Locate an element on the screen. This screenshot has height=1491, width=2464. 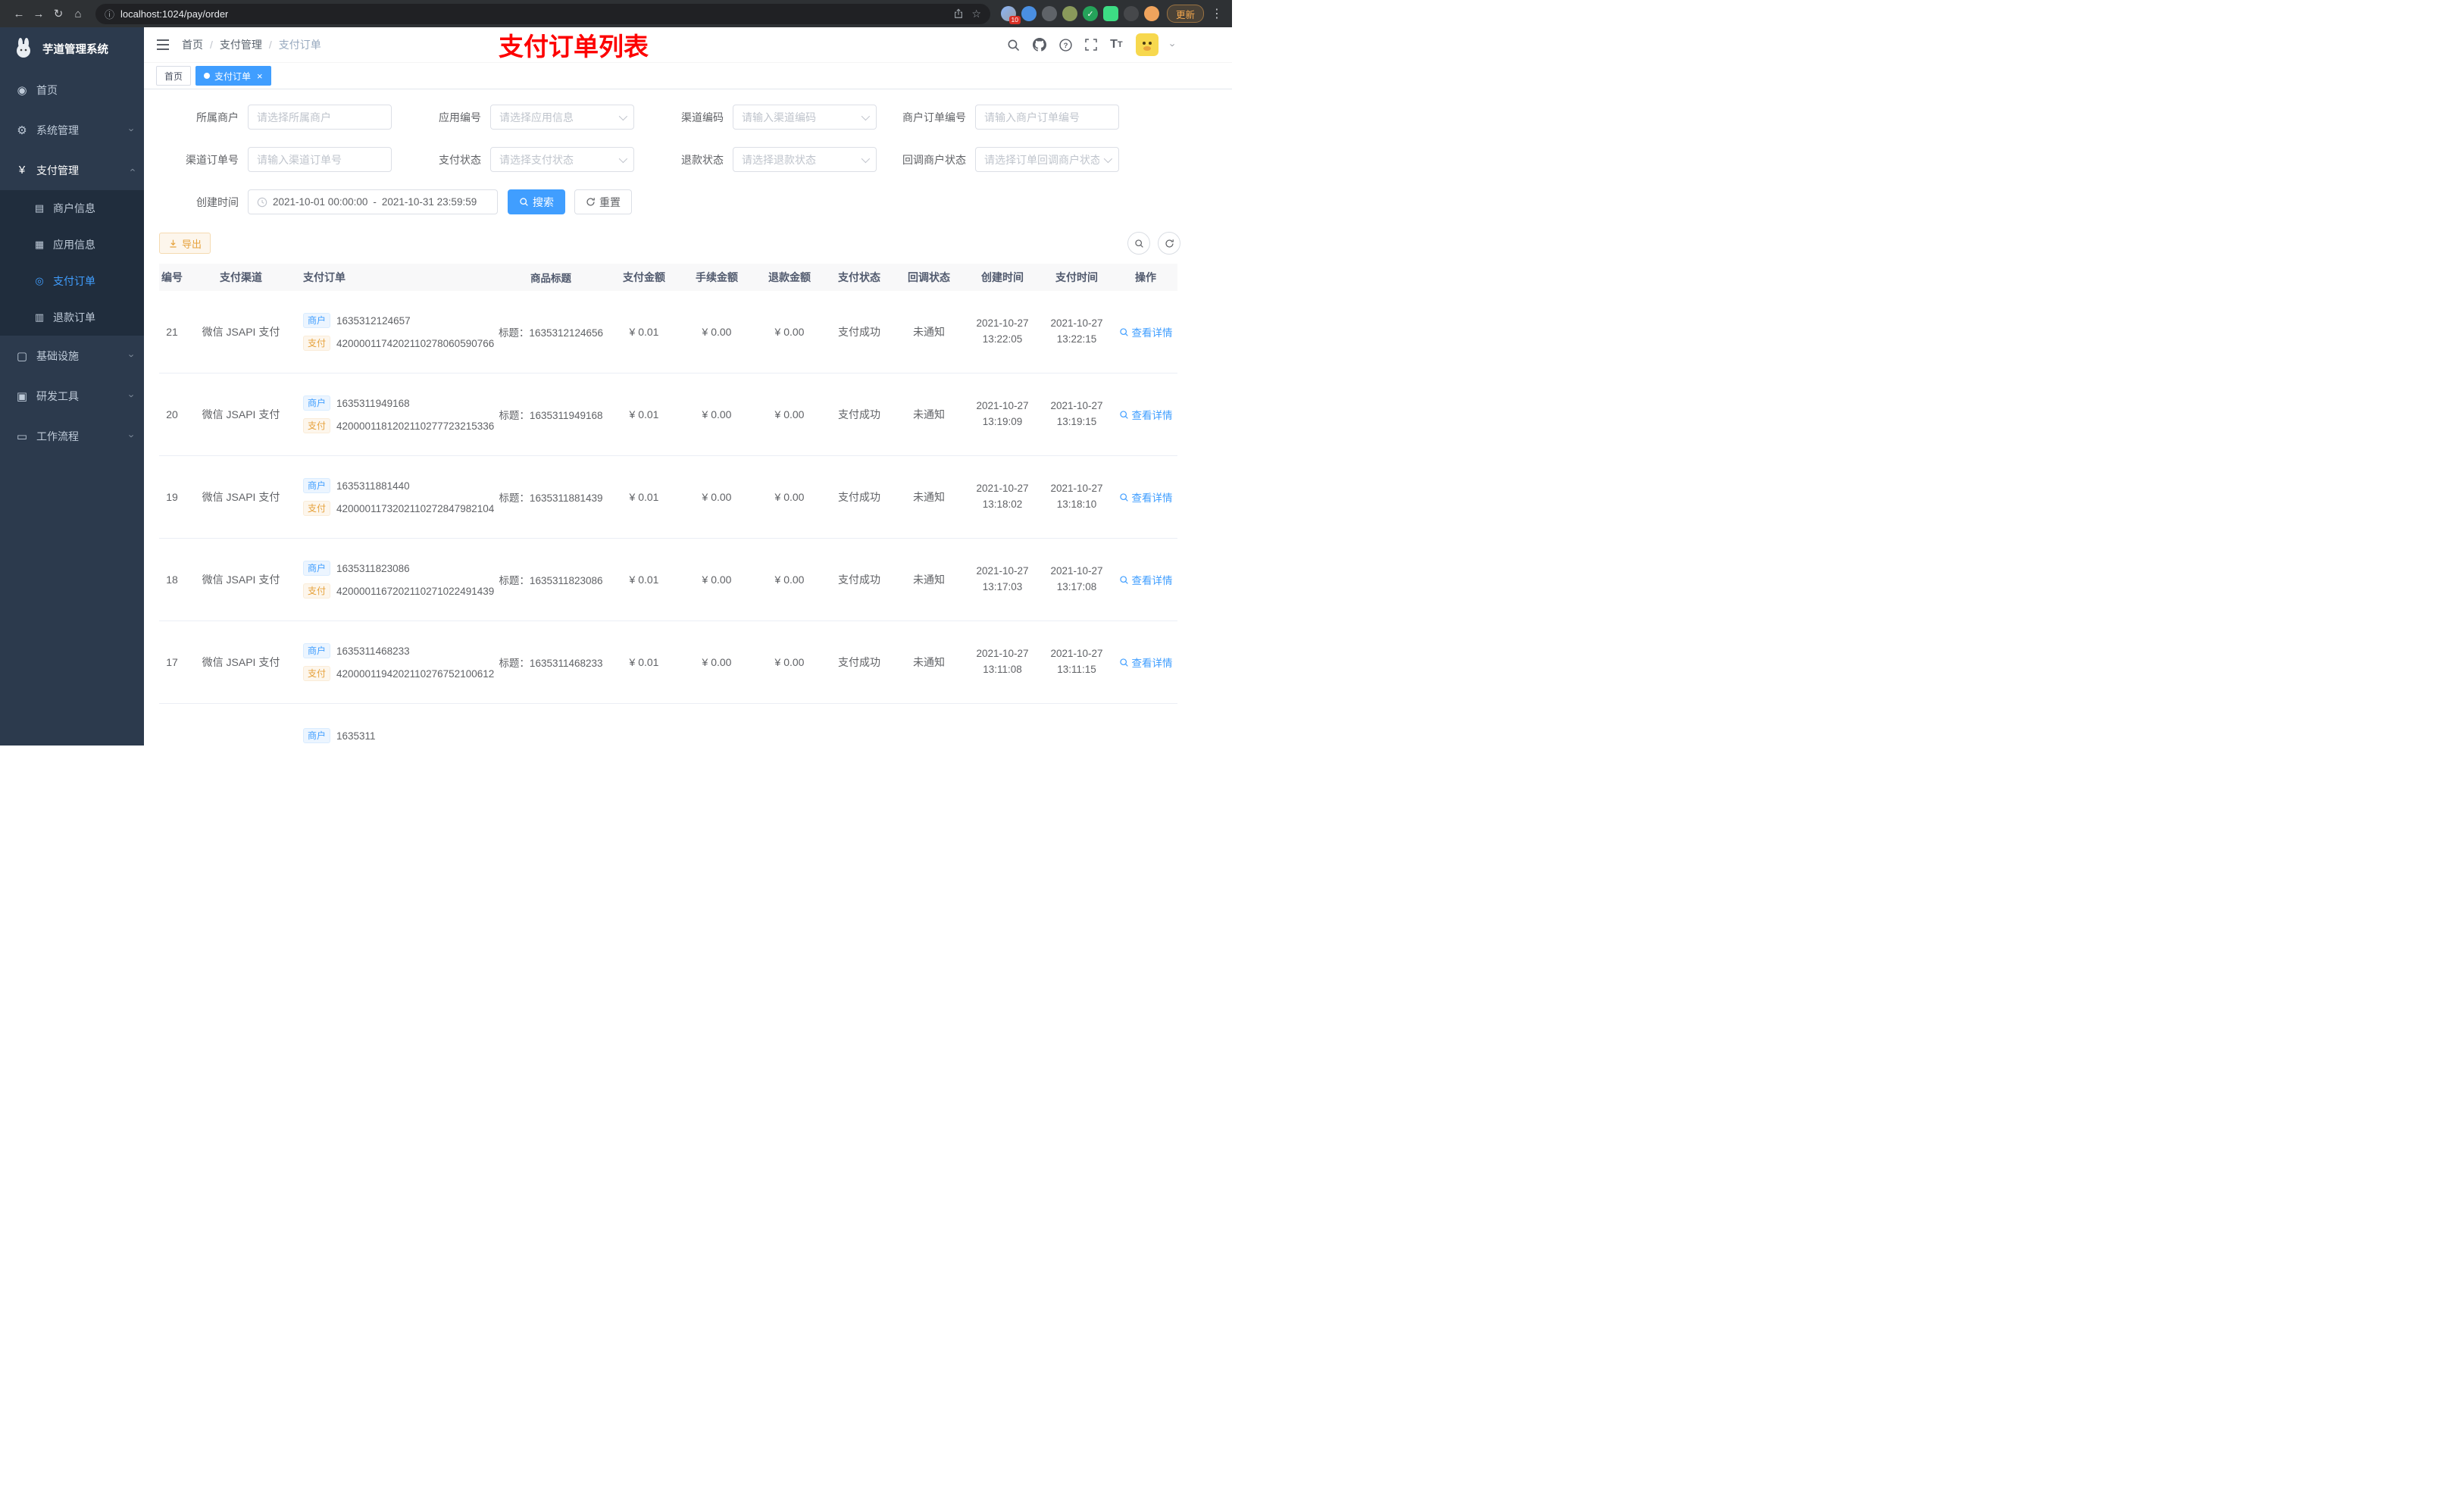
extension-icon: ✓ is located at coordinates (1090, 13).